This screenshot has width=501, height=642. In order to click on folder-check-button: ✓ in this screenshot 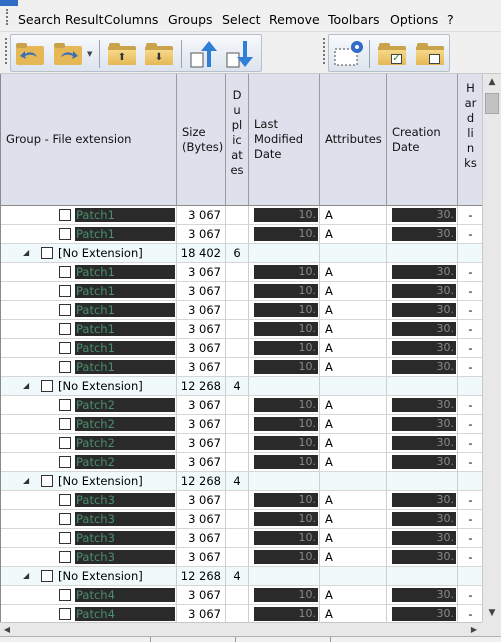, I will do `click(392, 54)`.